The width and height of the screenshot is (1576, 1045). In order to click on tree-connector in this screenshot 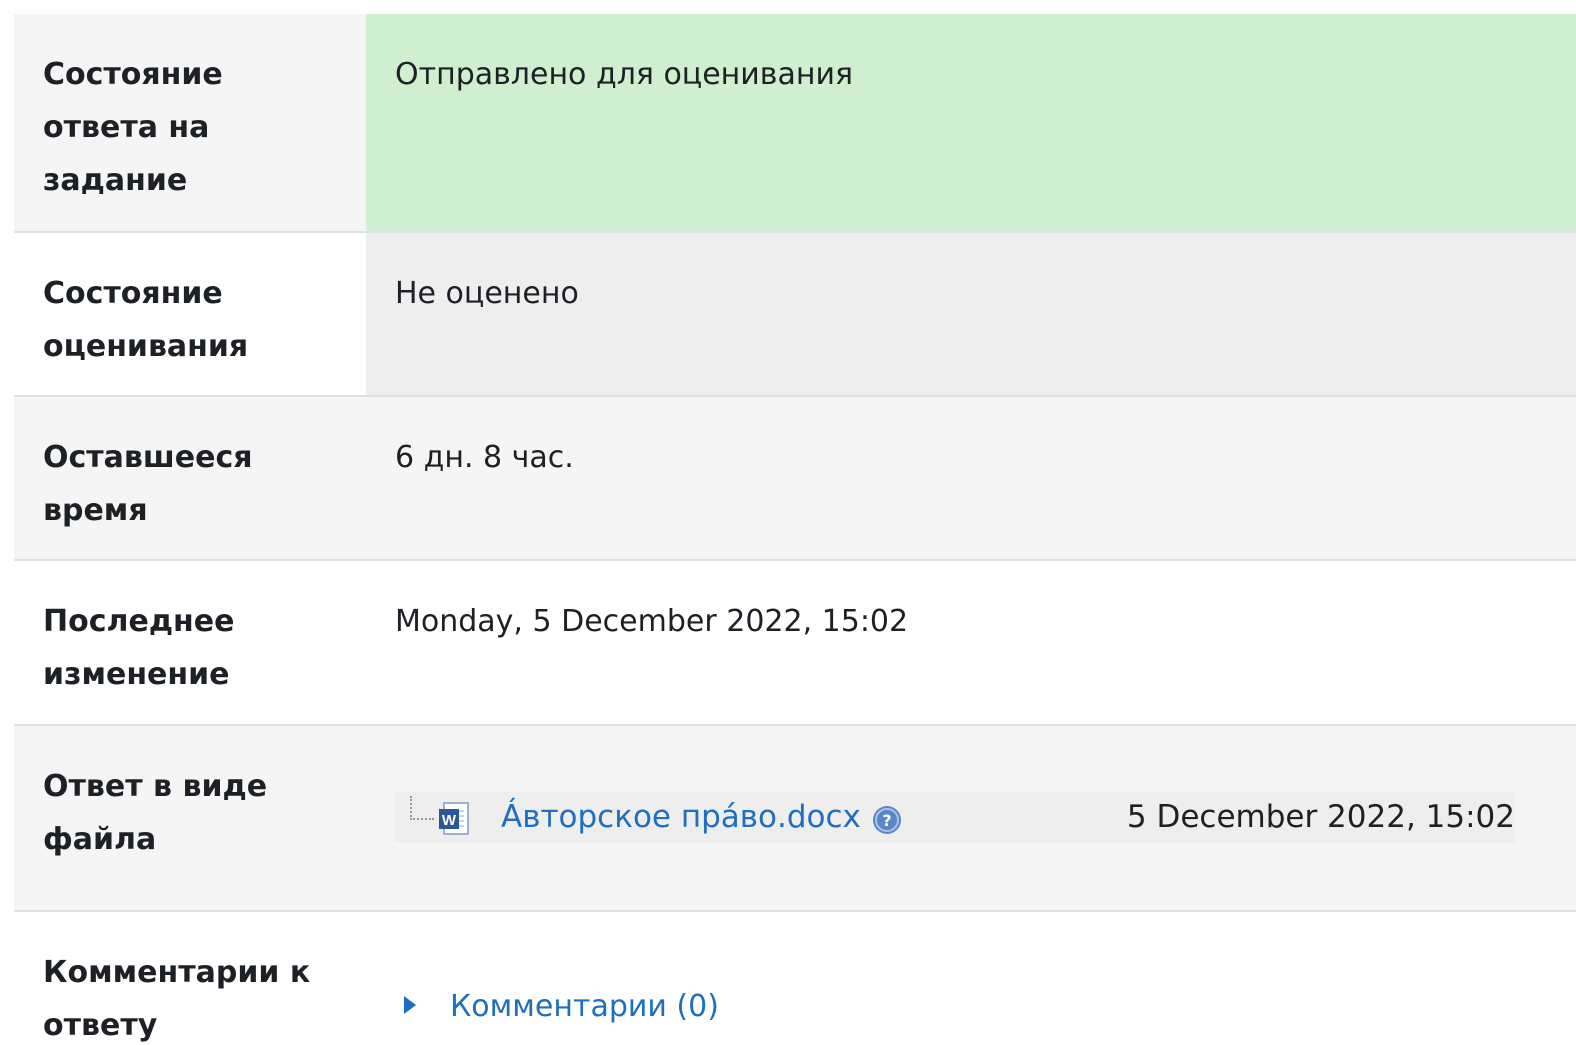, I will do `click(422, 808)`.